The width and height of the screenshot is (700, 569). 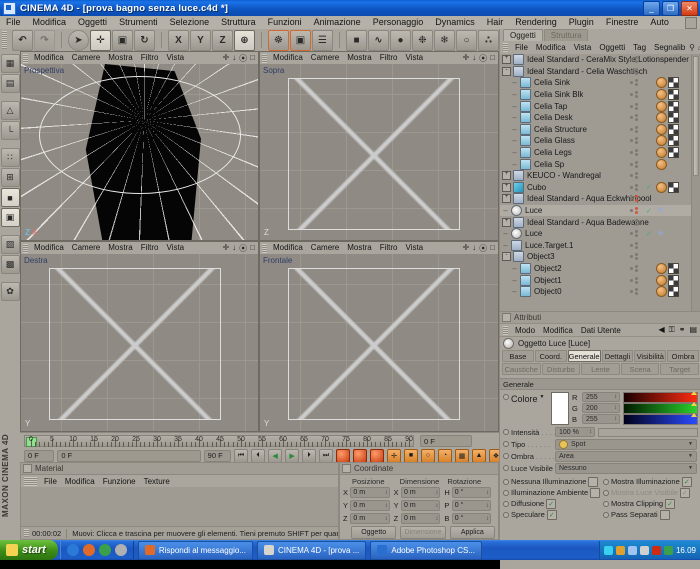 I want to click on lock-y-button: Y, so click(x=200, y=40).